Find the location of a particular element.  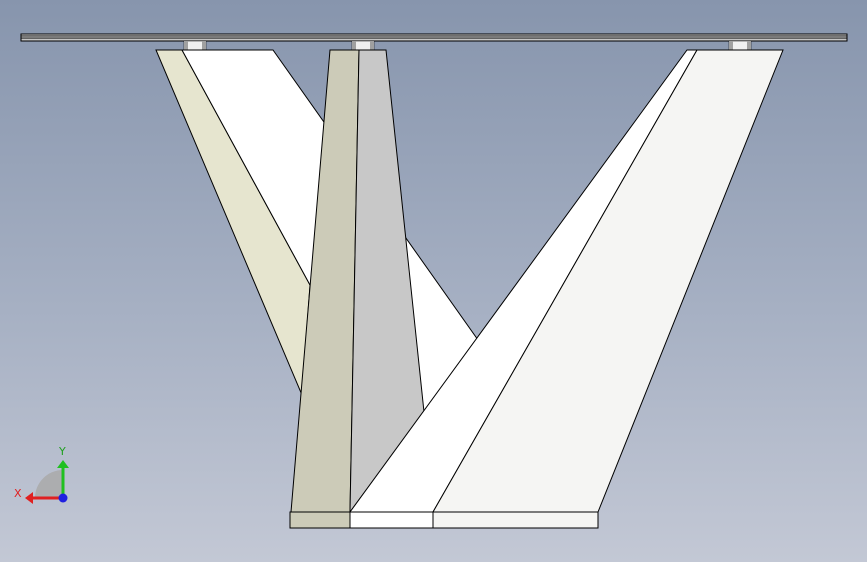

z-axis-icon is located at coordinates (63, 498).